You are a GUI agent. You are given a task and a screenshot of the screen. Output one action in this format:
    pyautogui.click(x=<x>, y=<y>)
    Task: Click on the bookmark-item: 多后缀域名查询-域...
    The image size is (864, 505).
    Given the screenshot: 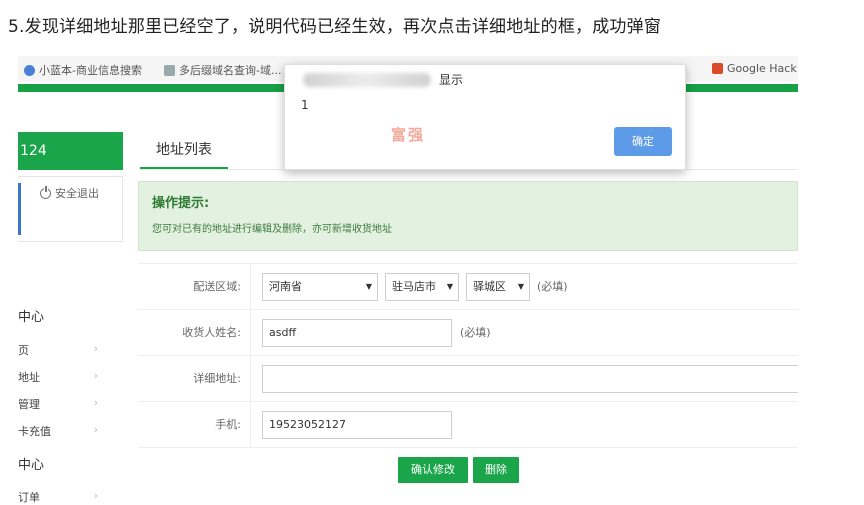 What is the action you would take?
    pyautogui.click(x=222, y=70)
    